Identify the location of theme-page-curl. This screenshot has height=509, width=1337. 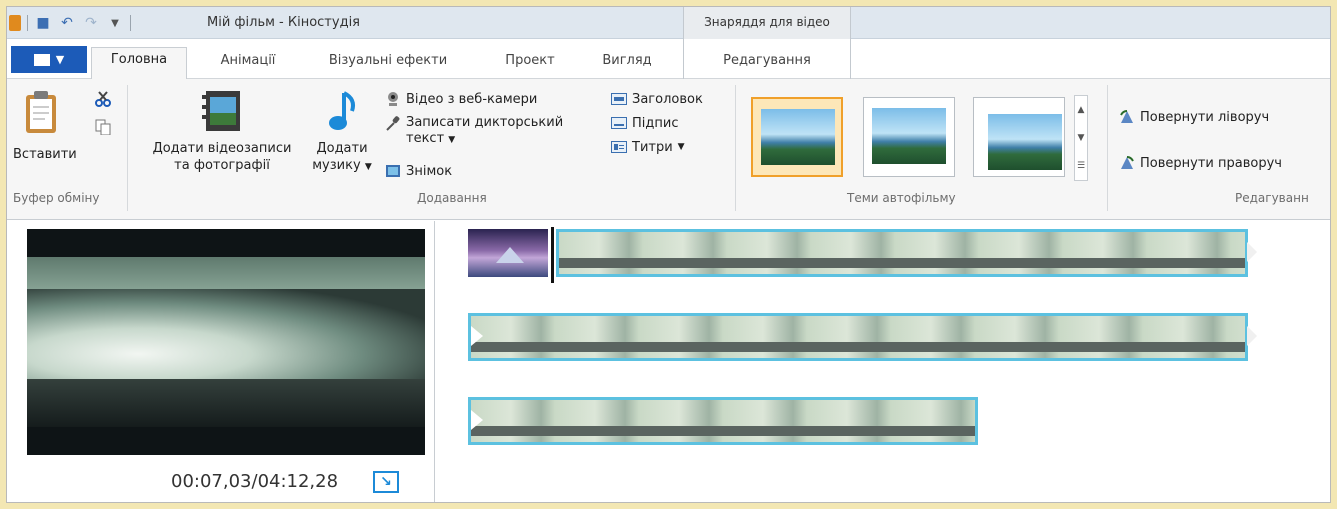
(909, 137).